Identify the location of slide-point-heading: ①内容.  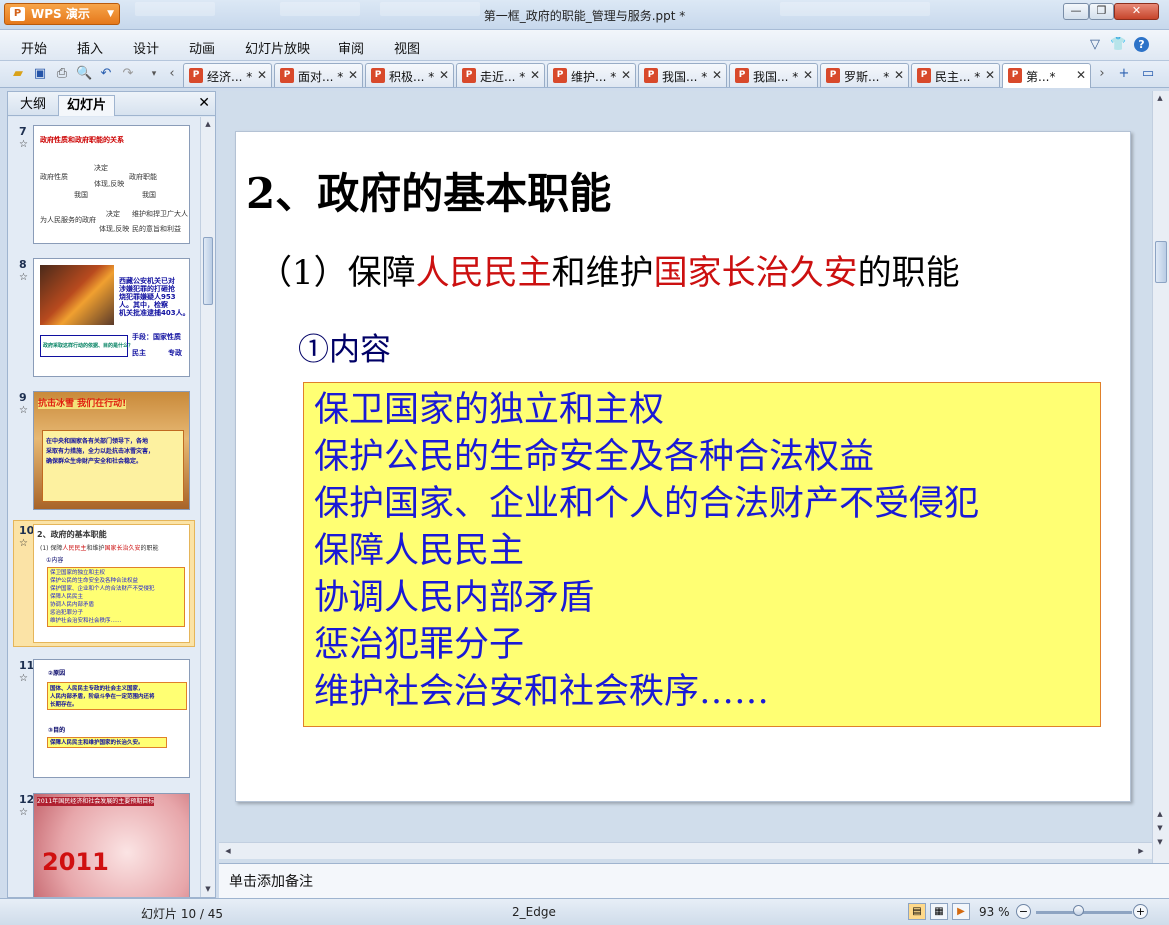
(344, 346).